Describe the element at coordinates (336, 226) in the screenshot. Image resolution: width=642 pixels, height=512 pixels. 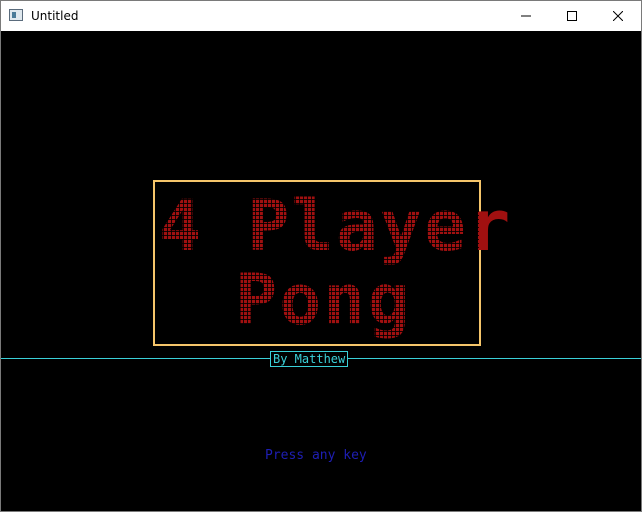
I see `game-title-line-1: 4 Player` at that location.